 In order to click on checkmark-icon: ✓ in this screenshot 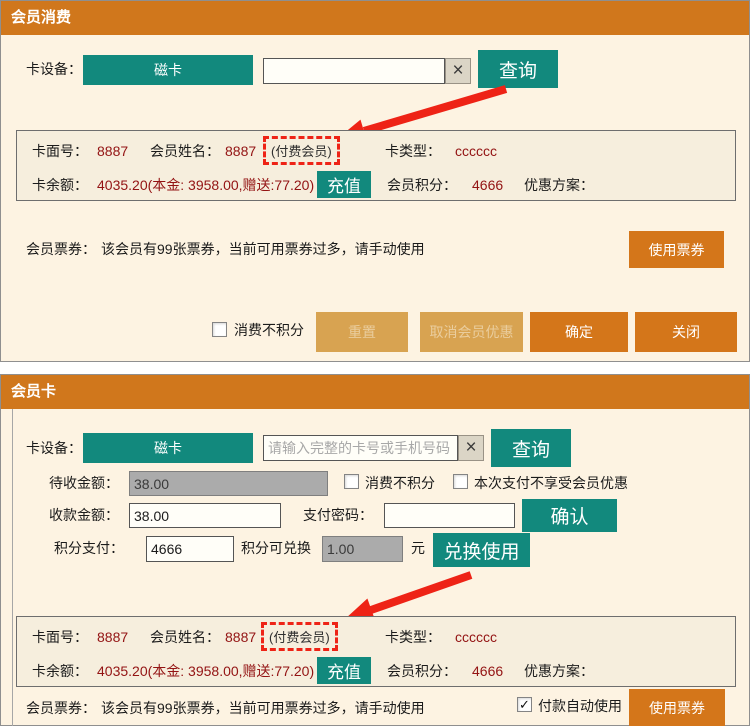, I will do `click(524, 704)`.